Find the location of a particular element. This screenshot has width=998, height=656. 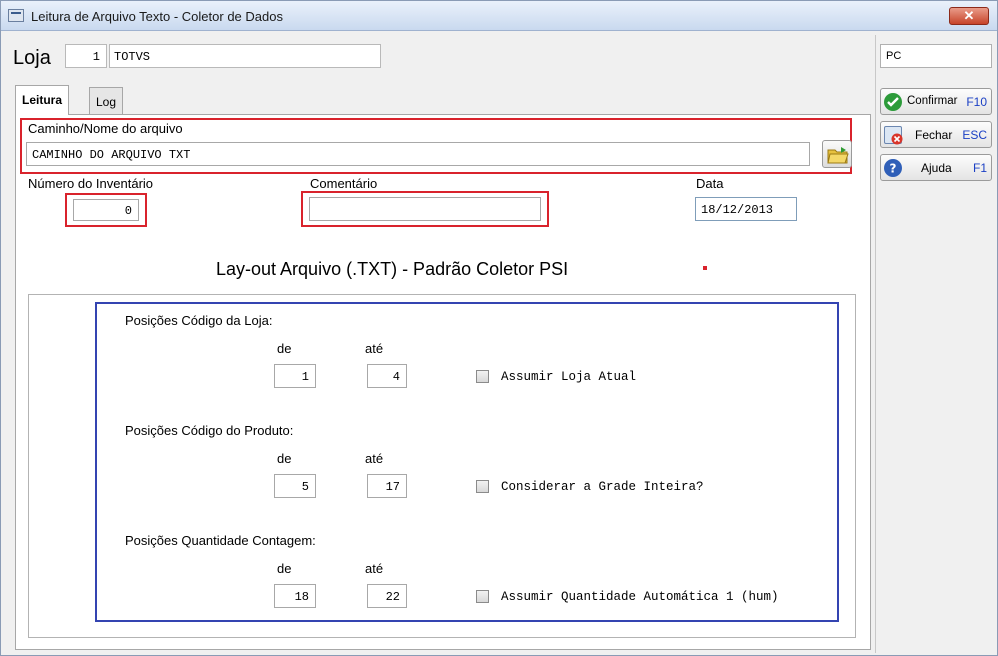

section-quantidade-ate-label: até is located at coordinates (374, 568).